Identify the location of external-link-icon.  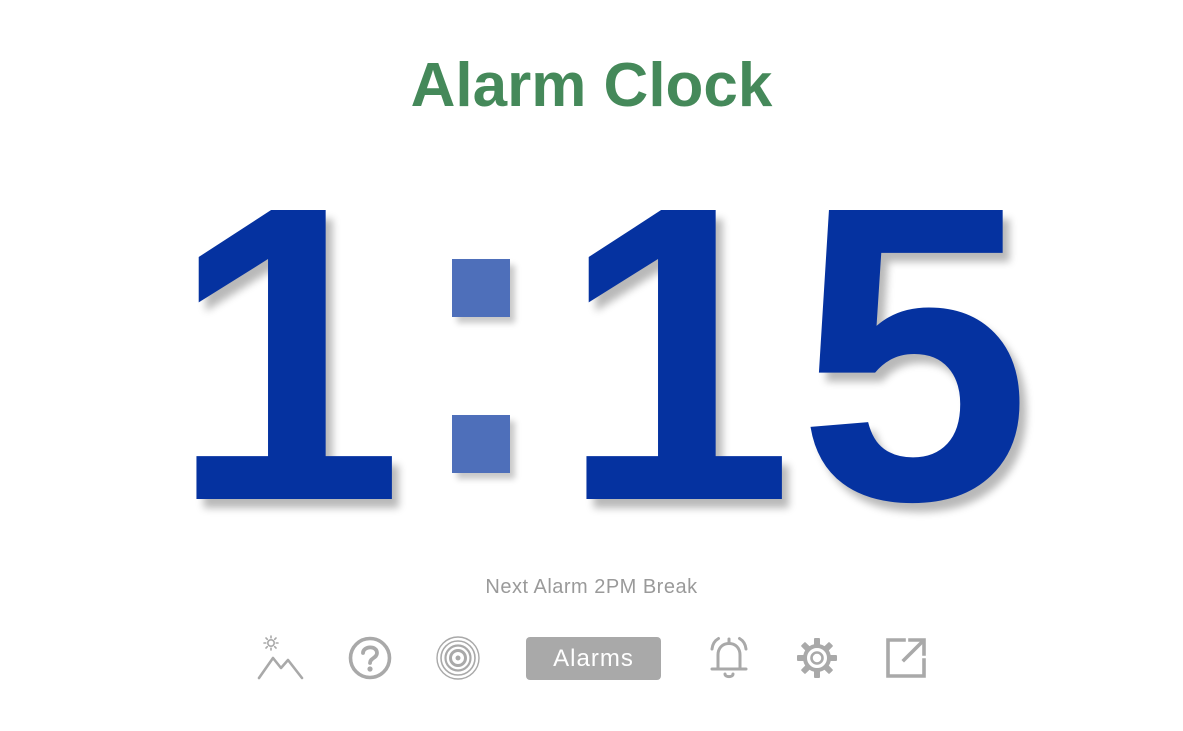
(907, 658).